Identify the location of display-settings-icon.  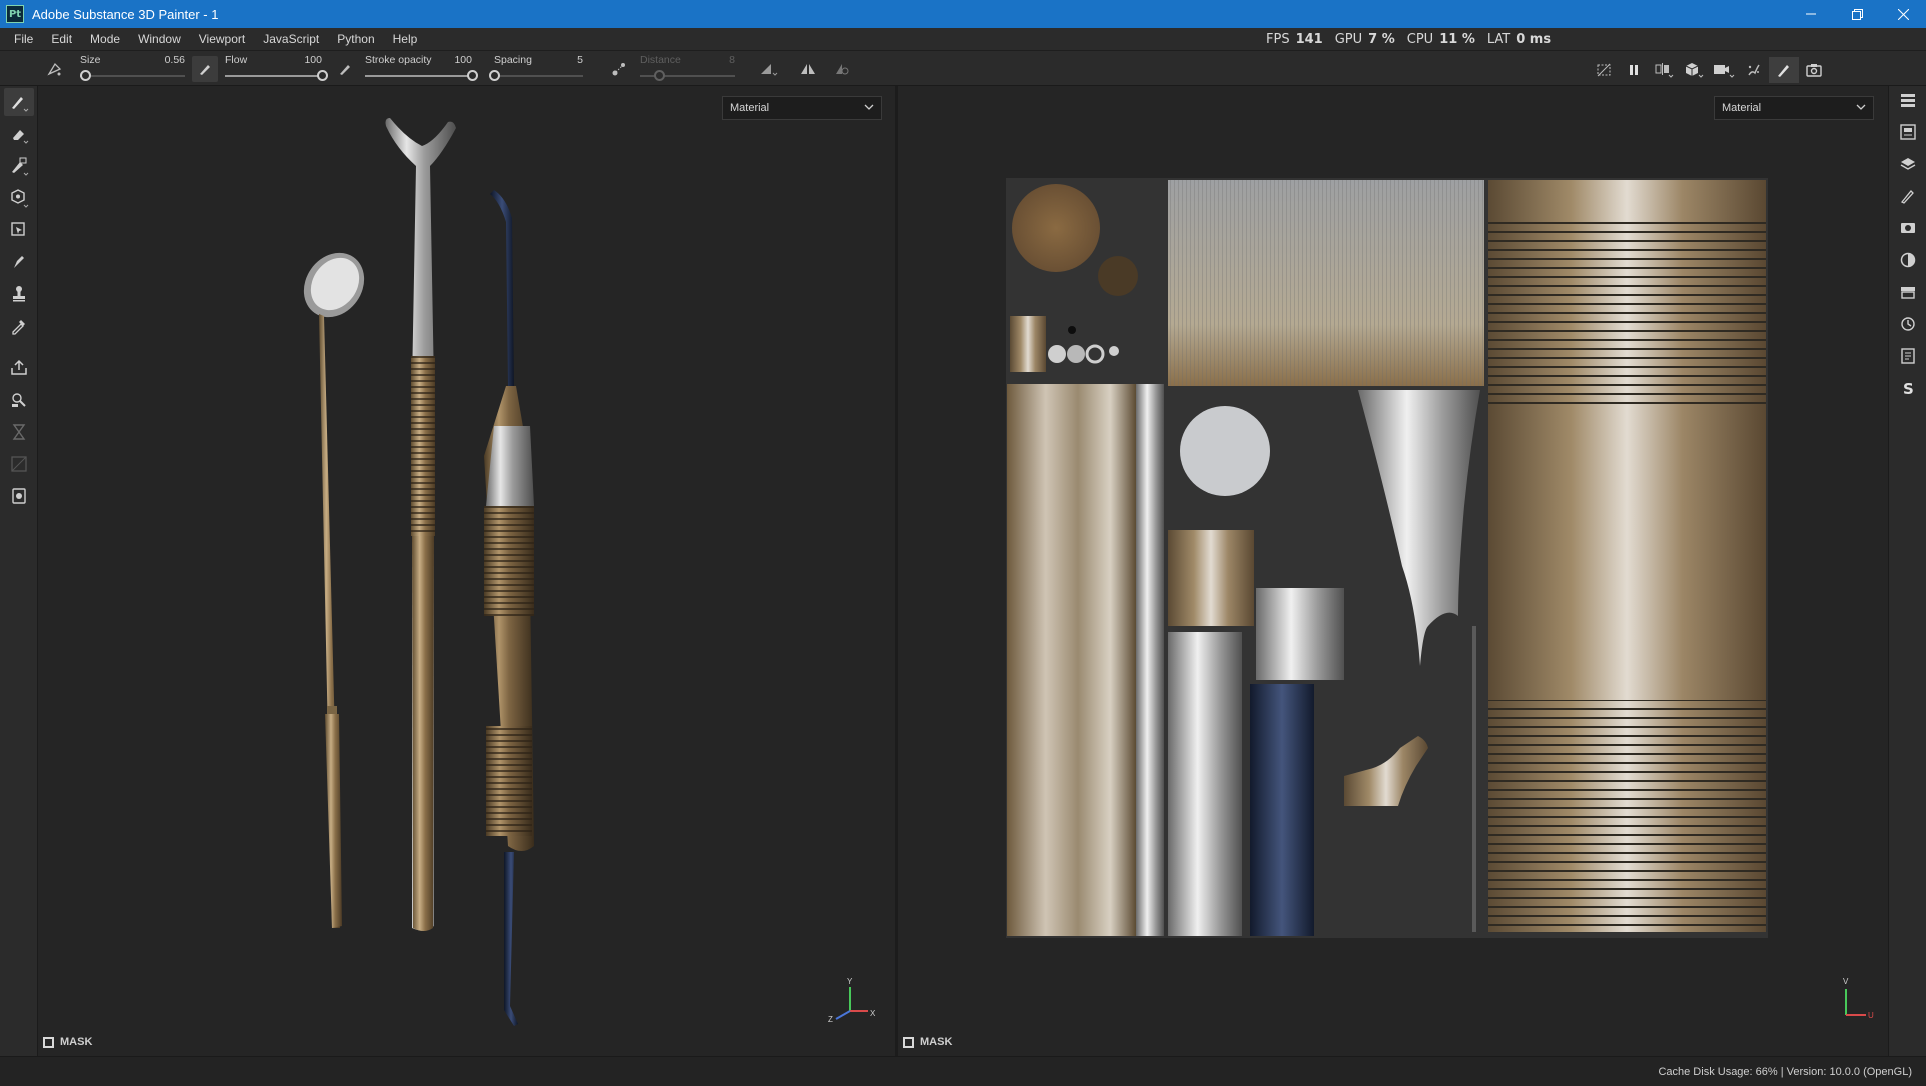
(1908, 228).